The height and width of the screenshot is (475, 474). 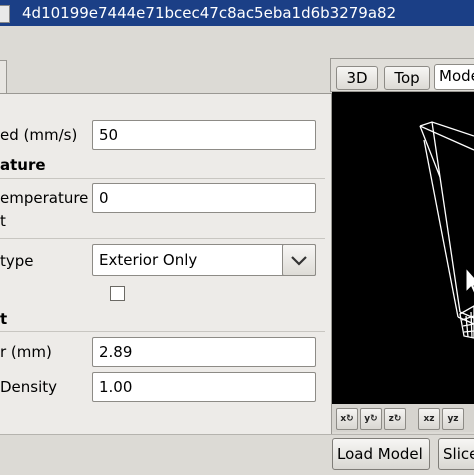 I want to click on toolbar-area, so click(x=237, y=42).